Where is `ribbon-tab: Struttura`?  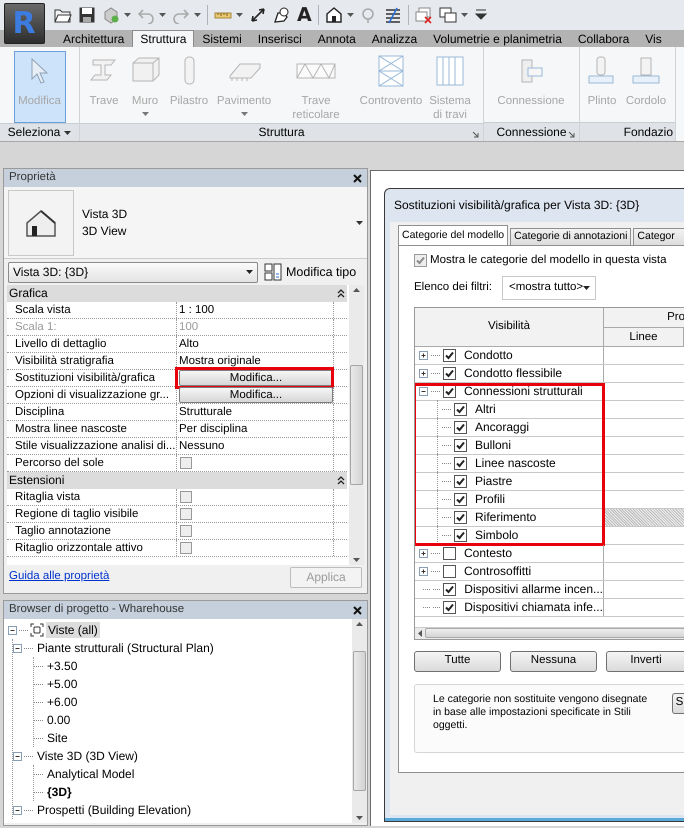 ribbon-tab: Struttura is located at coordinates (163, 38).